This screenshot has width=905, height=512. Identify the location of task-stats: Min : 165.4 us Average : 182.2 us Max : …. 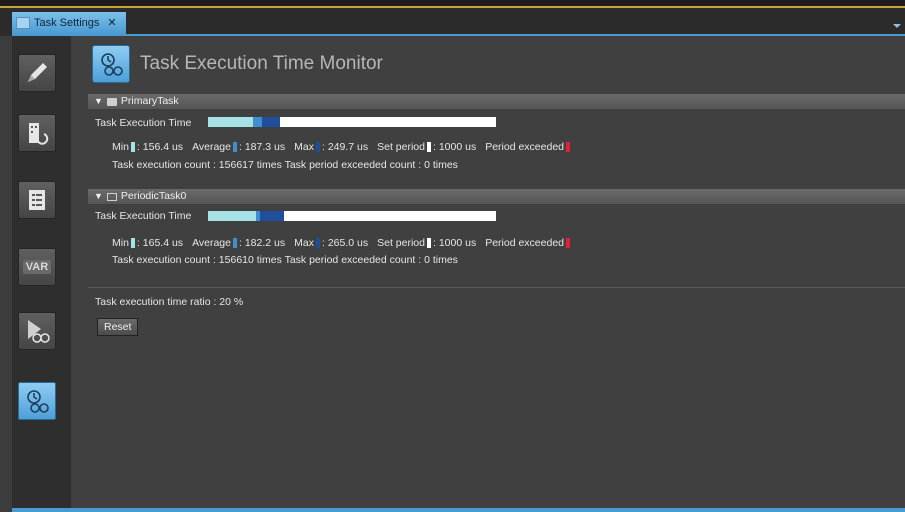
(342, 243).